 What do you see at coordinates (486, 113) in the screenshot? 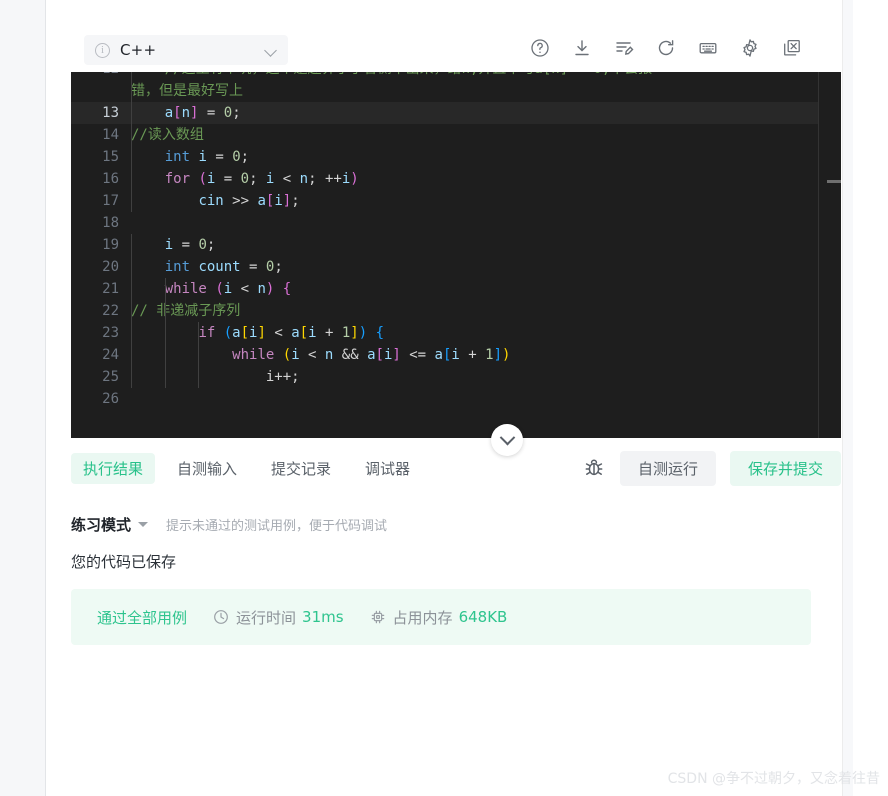
I see `code-line-text: a[n] = 0;` at bounding box center [486, 113].